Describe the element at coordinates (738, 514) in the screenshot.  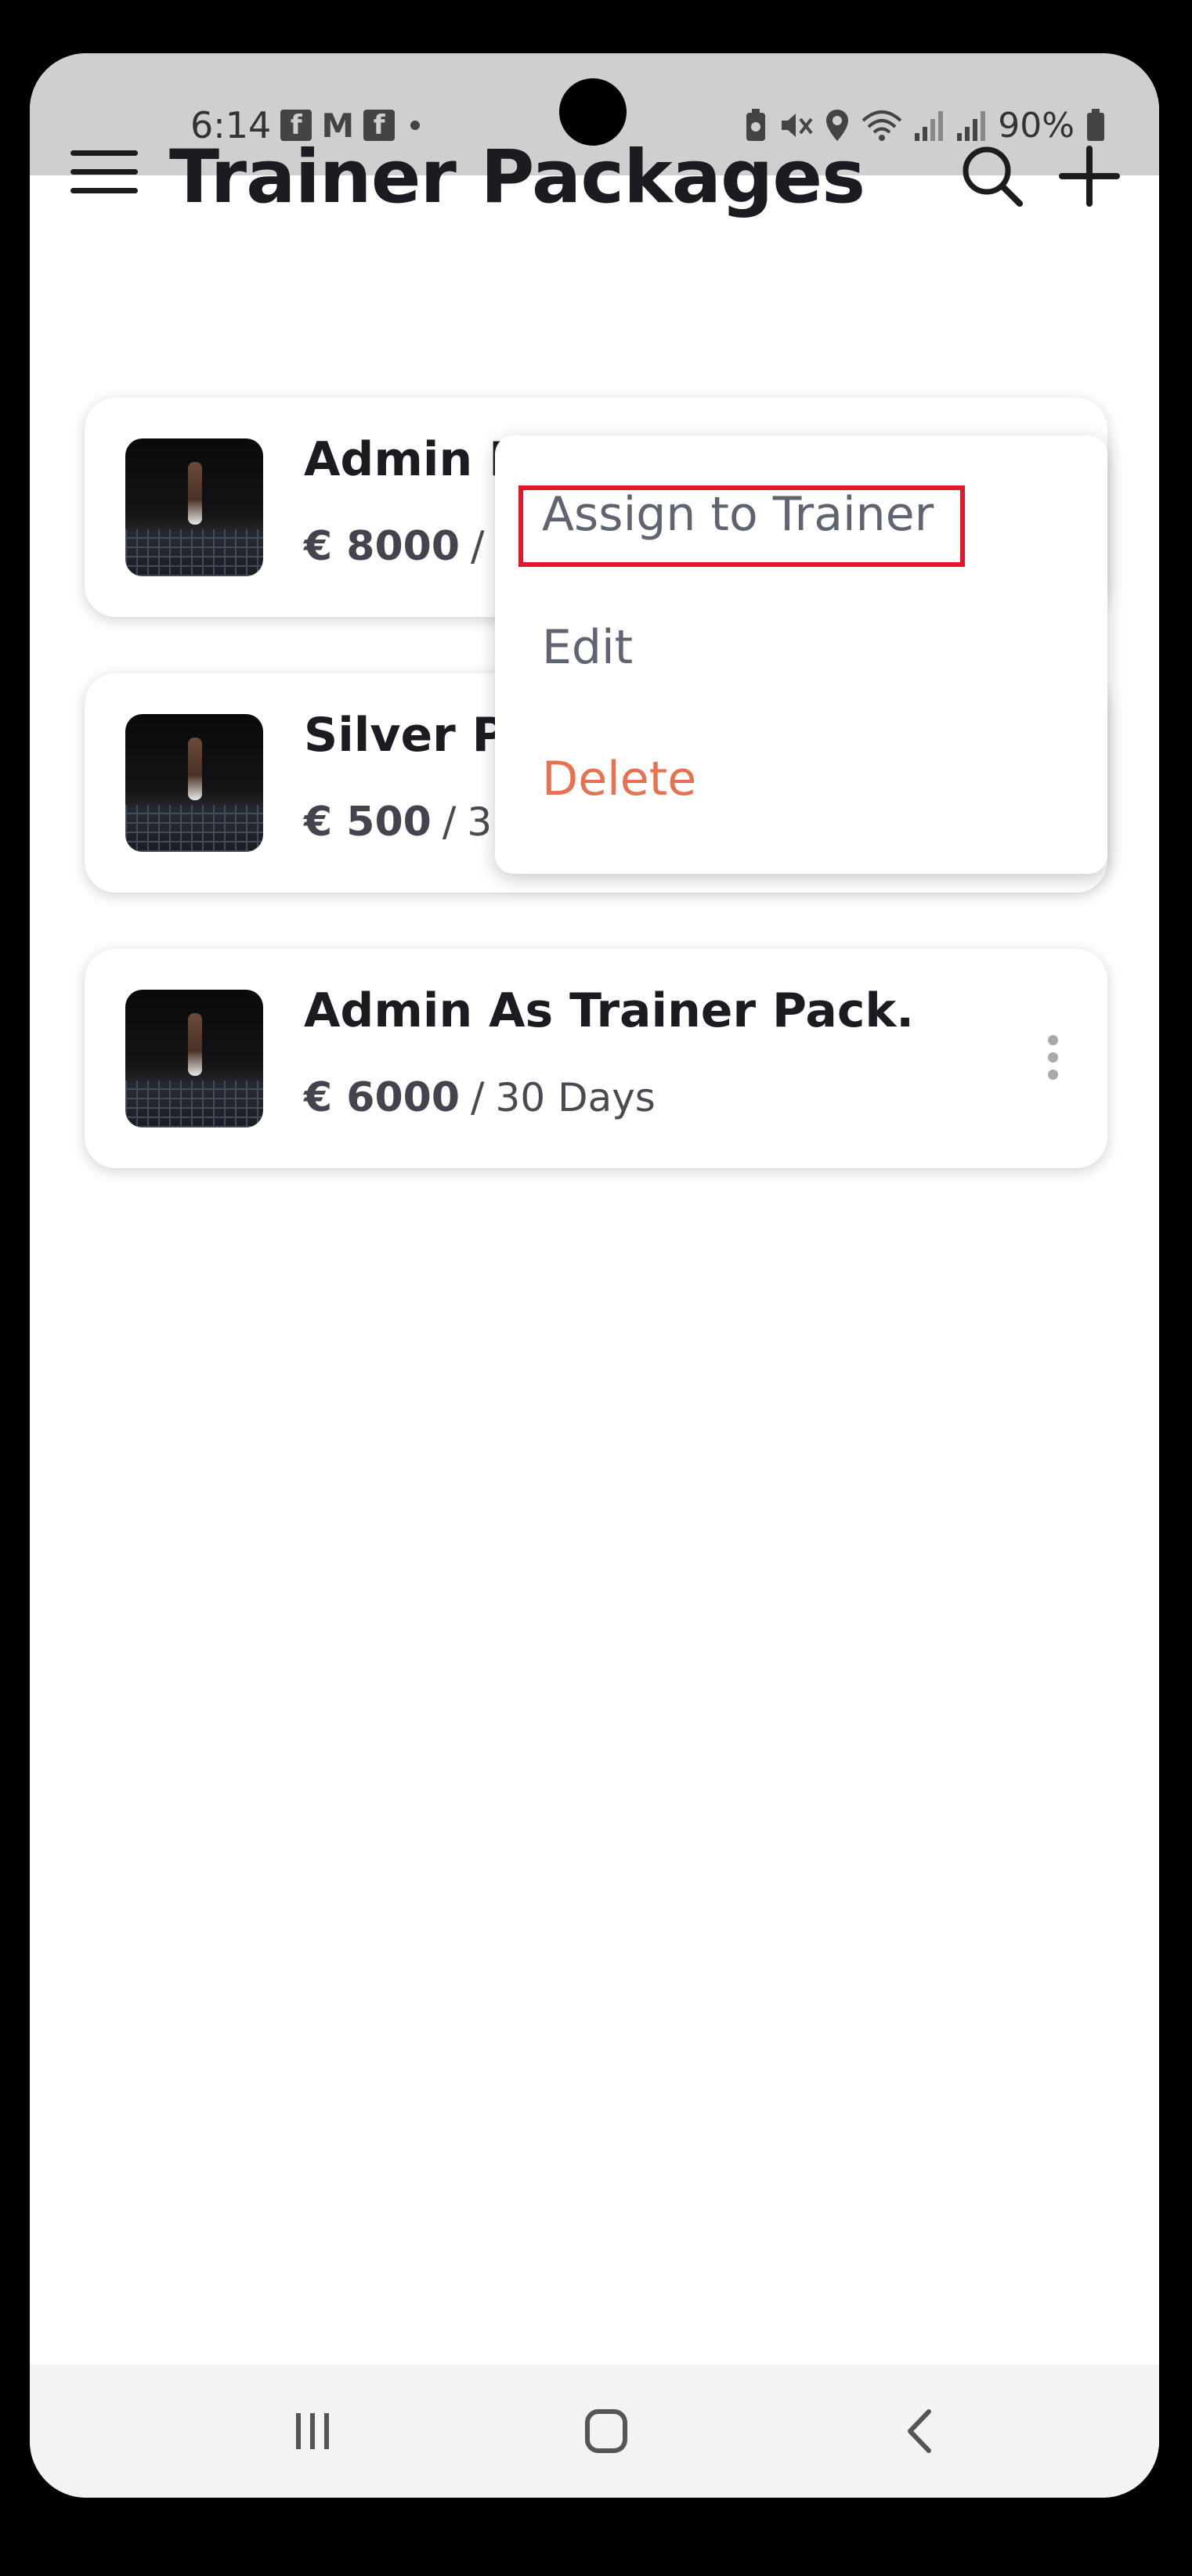
I see `assign-to-trainer-menu-item: Assign to Trainer` at that location.